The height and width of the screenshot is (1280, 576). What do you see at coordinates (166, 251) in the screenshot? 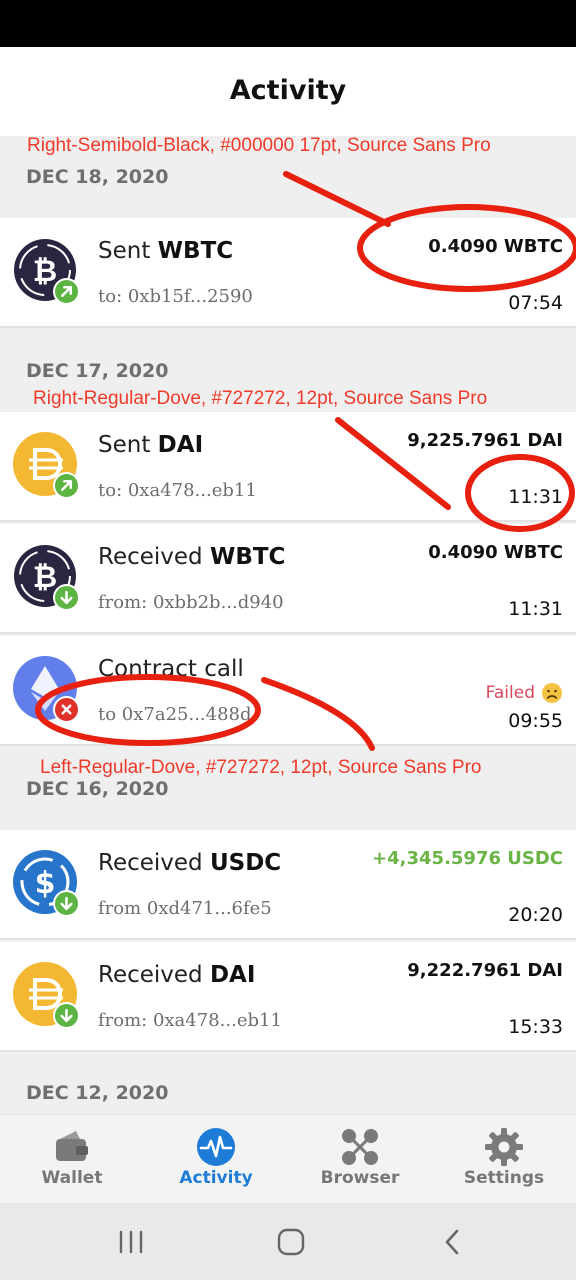
I see `transaction-title: Sent WBTC` at bounding box center [166, 251].